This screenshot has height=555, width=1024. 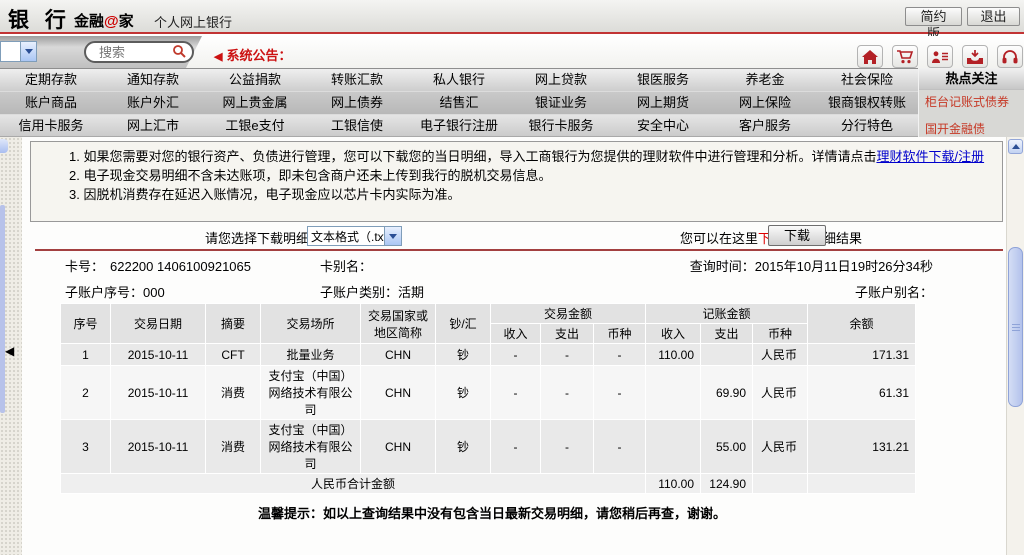 I want to click on cell-place: 批量业务, so click(x=310, y=354).